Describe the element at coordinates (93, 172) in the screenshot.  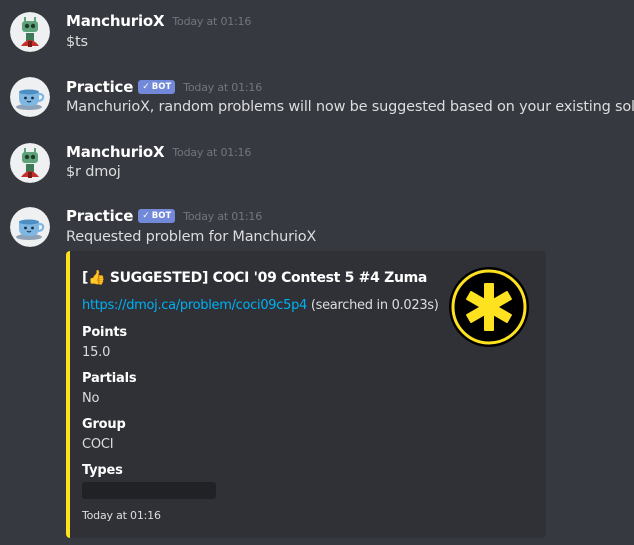
I see `message-content: $r dmoj` at that location.